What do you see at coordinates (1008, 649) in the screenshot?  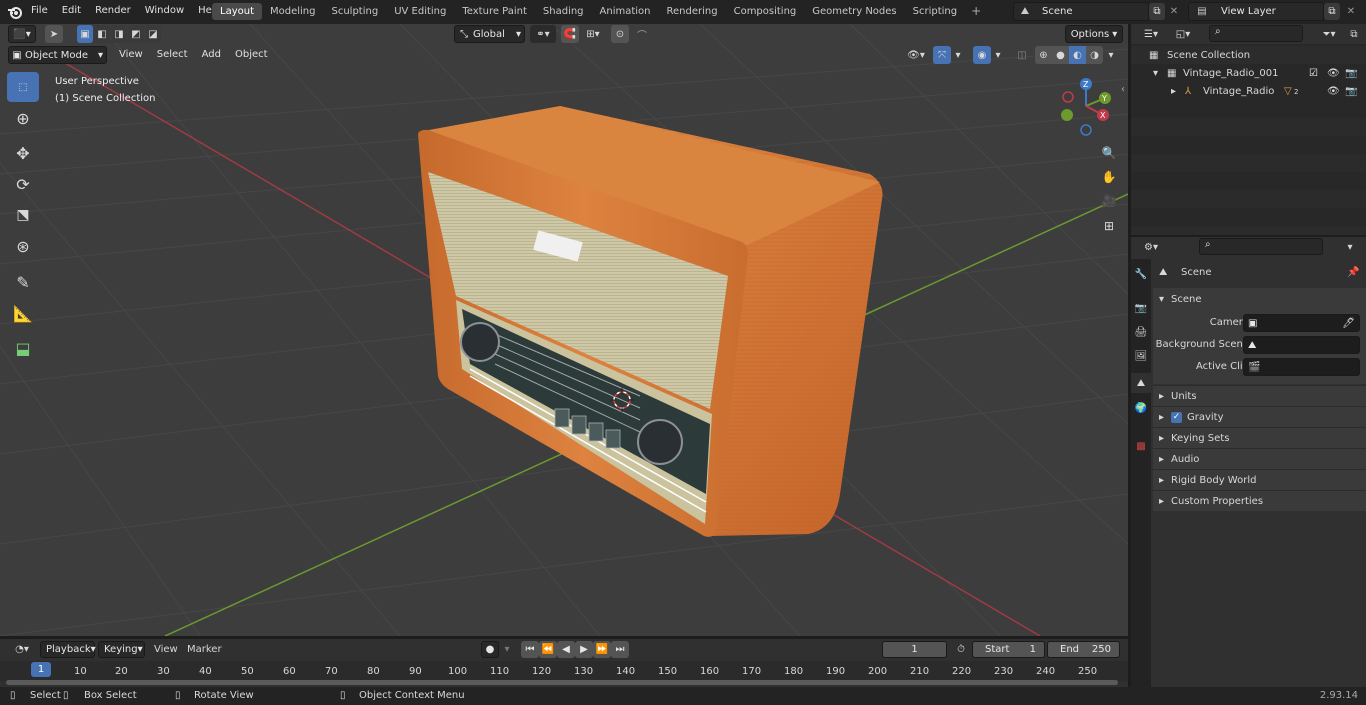 I see `start-frame-field: Start 1` at bounding box center [1008, 649].